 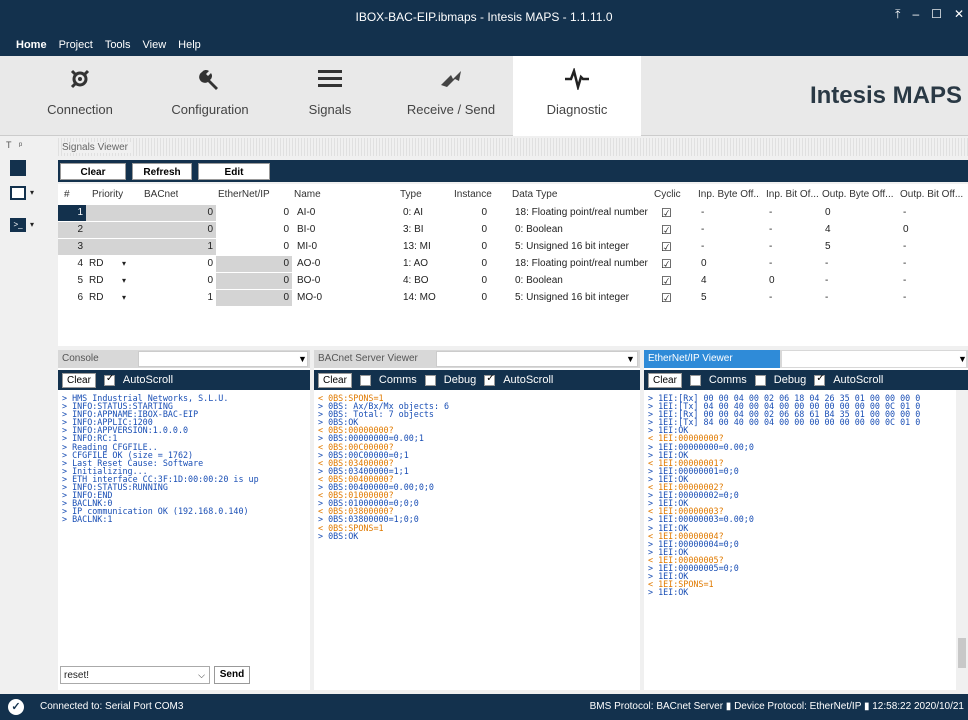 I want to click on bacnet-viewer-selector, so click(x=537, y=359).